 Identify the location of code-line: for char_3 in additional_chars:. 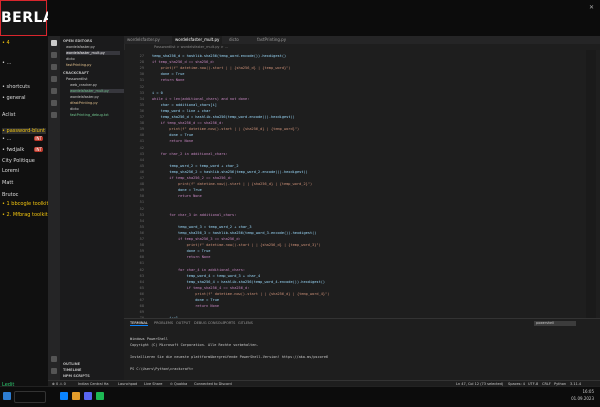
(194, 215).